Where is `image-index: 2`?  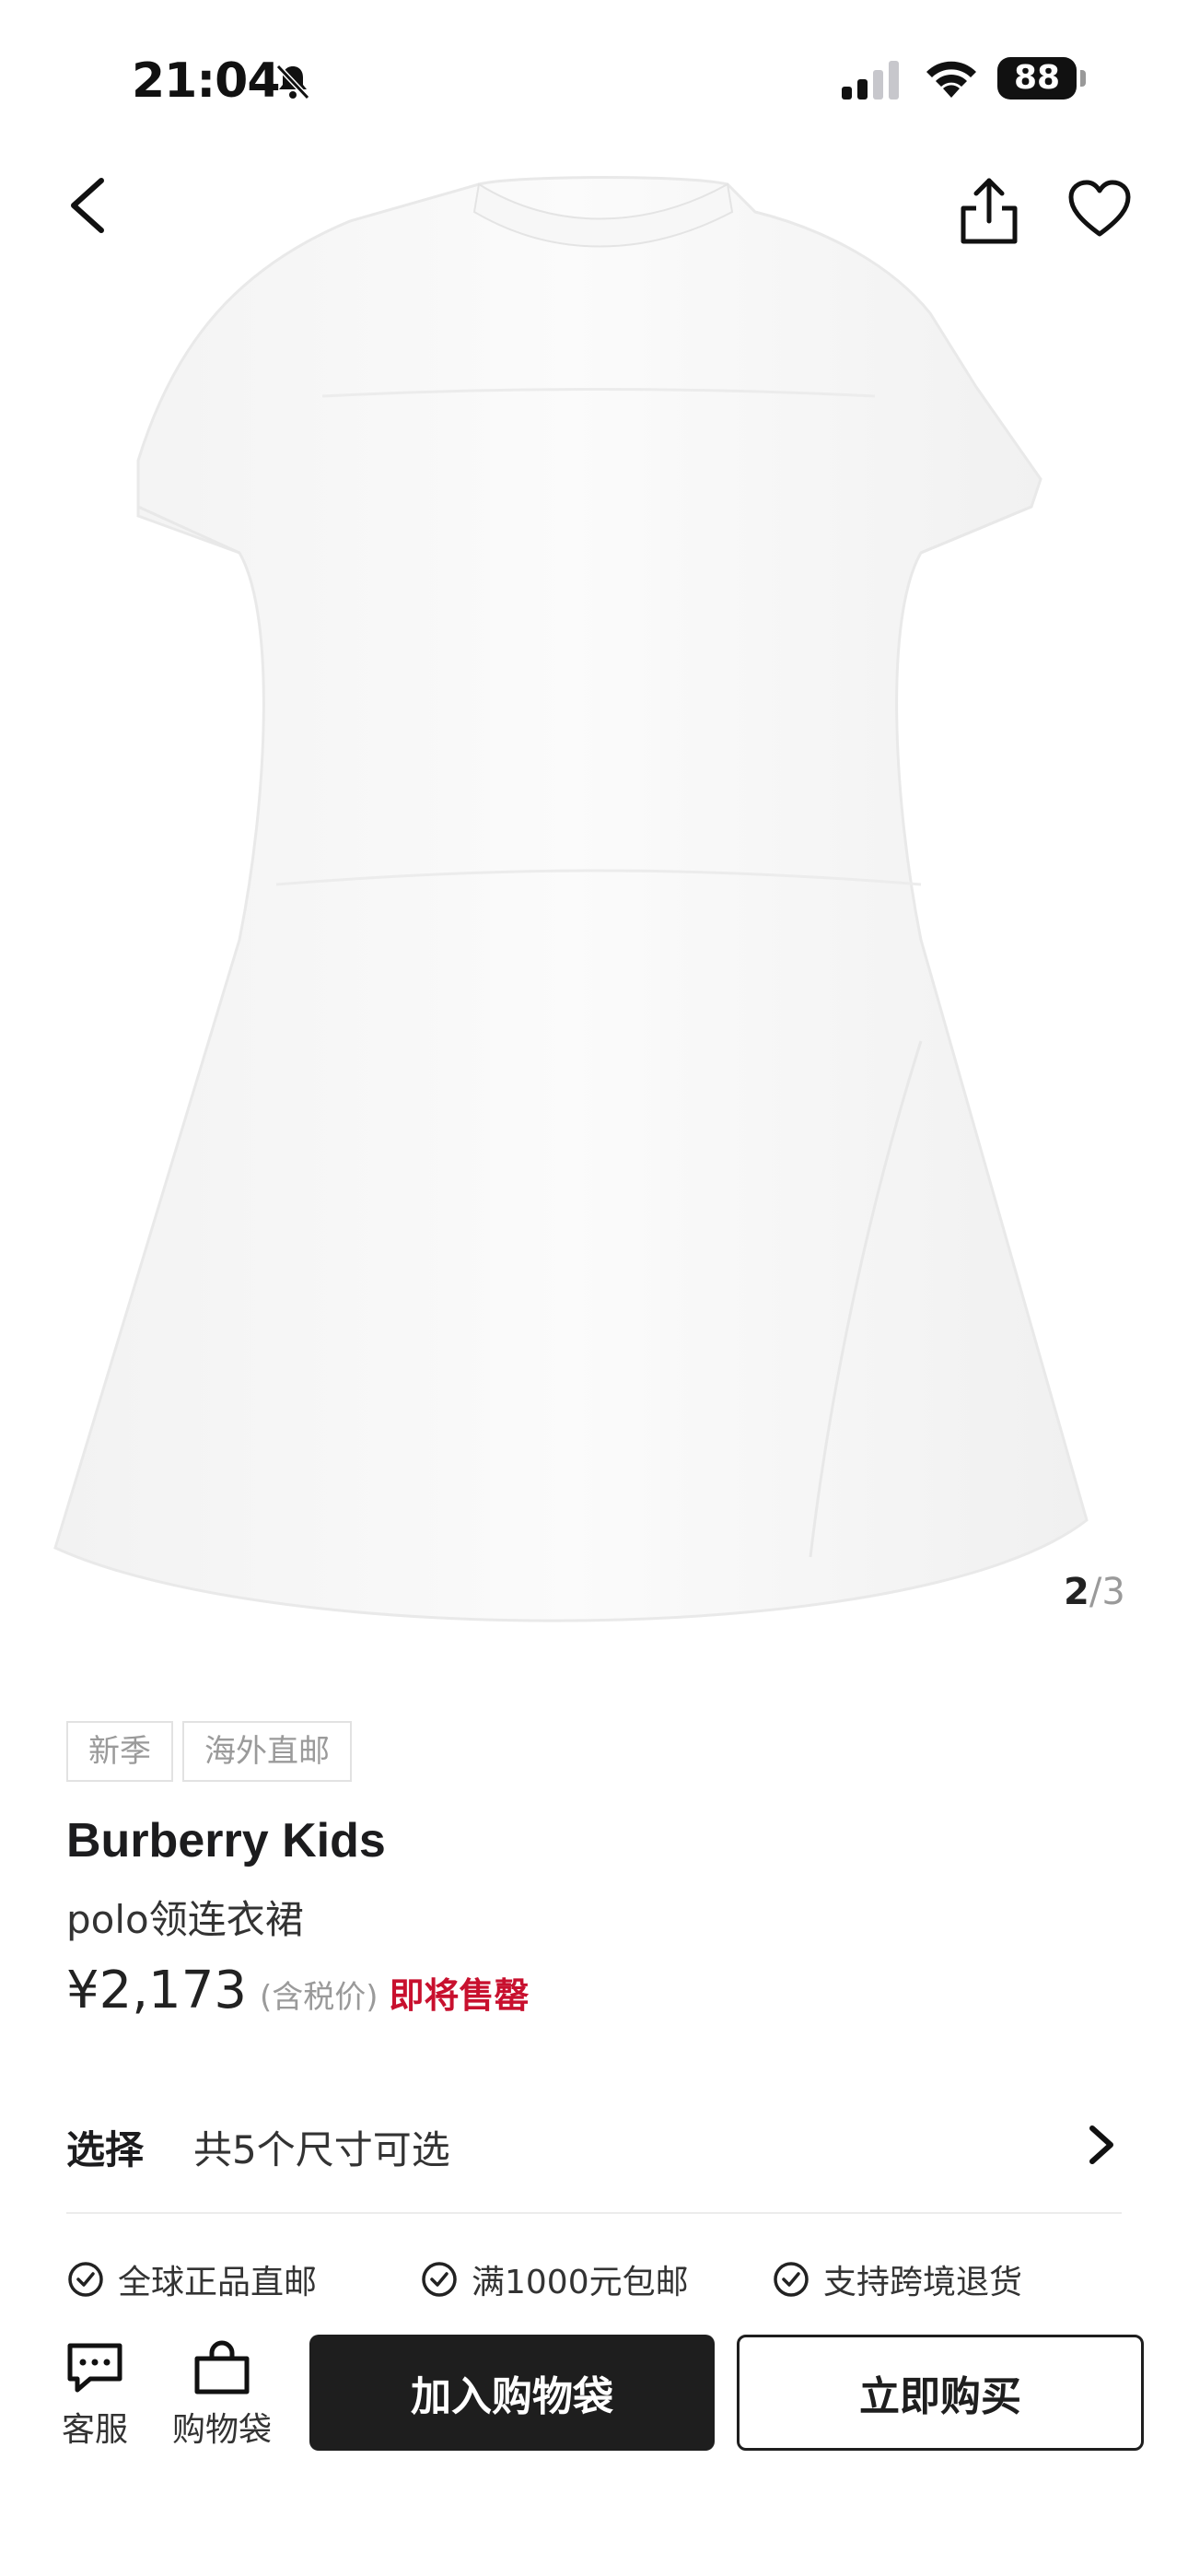 image-index: 2 is located at coordinates (1076, 1592).